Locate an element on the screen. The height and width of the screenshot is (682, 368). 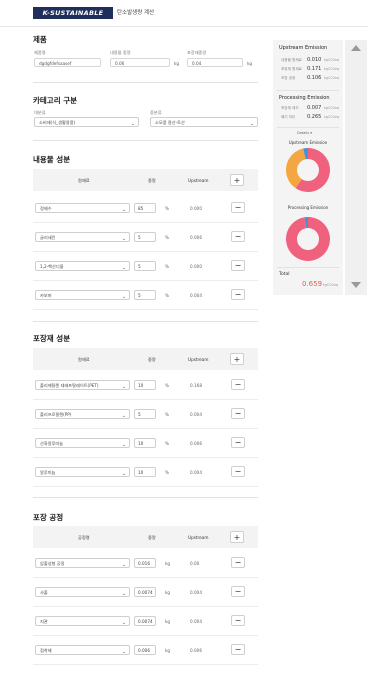
packaging-row-select: 알루미늄 ⌄ is located at coordinates (82, 472).